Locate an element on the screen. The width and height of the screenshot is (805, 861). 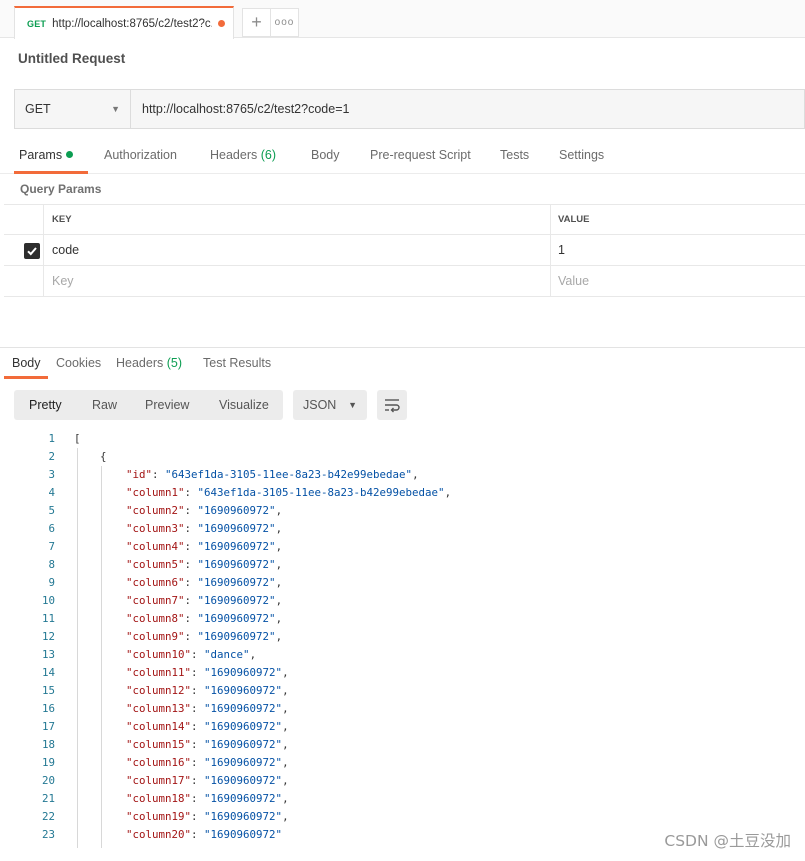
tab-response-headers: Headers (5) is located at coordinates (149, 363).